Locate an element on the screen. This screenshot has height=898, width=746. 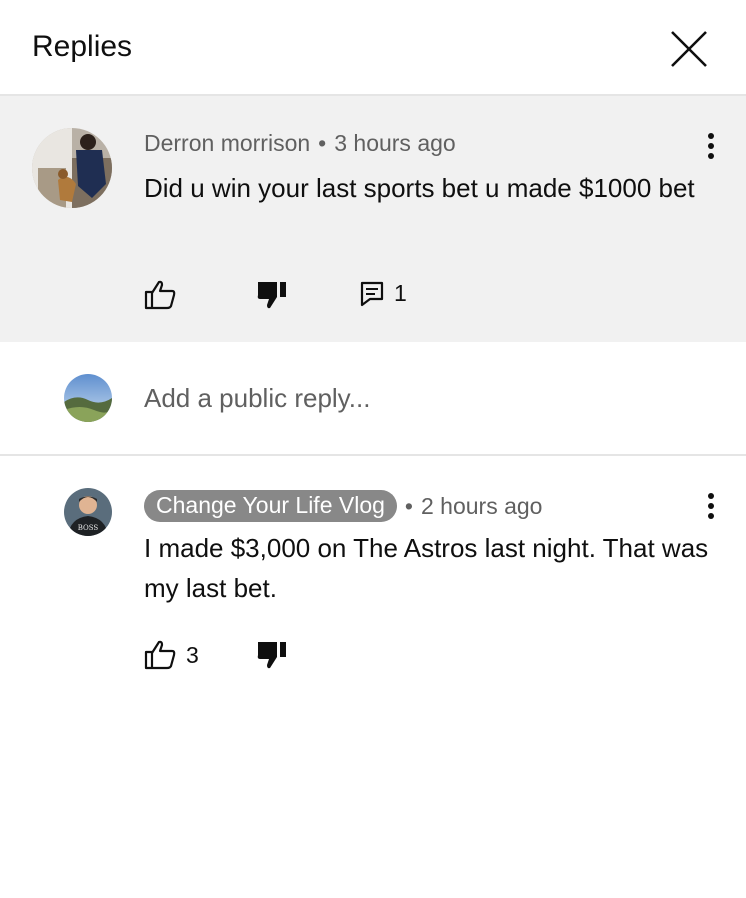
reply-count-button: 1 is located at coordinates (383, 293).